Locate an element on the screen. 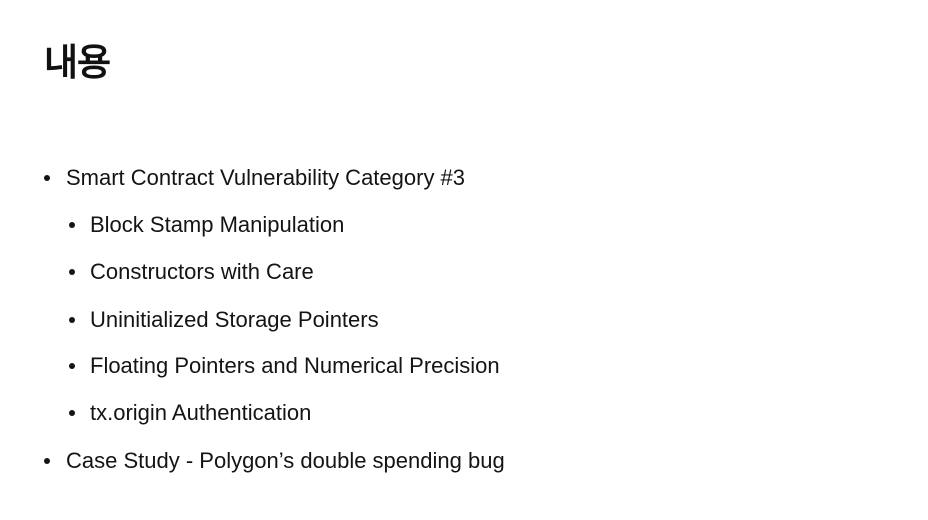  slide-title: 내용 is located at coordinates (77, 62).